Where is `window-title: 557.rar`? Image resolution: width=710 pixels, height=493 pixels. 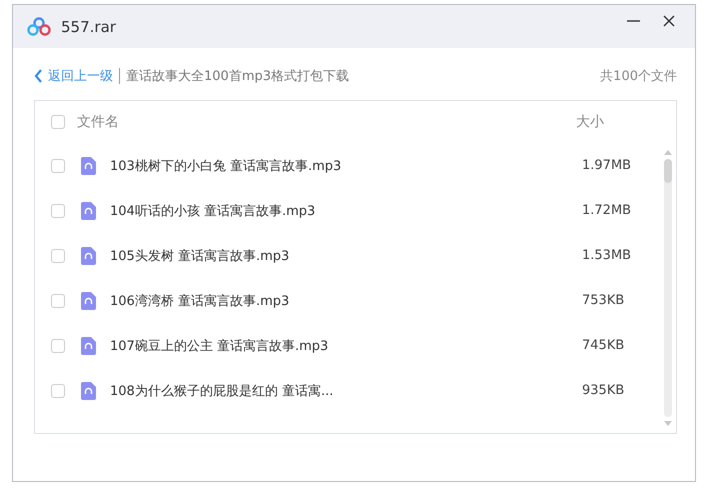
window-title: 557.rar is located at coordinates (88, 27).